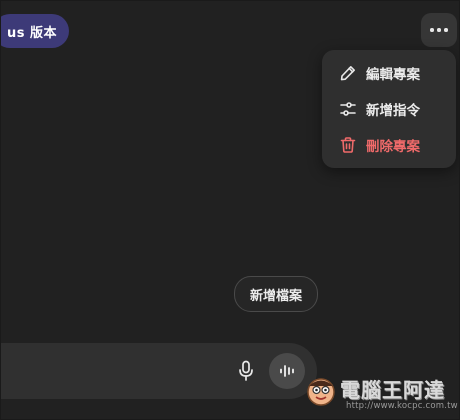 The width and height of the screenshot is (460, 420). I want to click on project-menu: 編輯專案 新增指令 刪除專案, so click(389, 109).